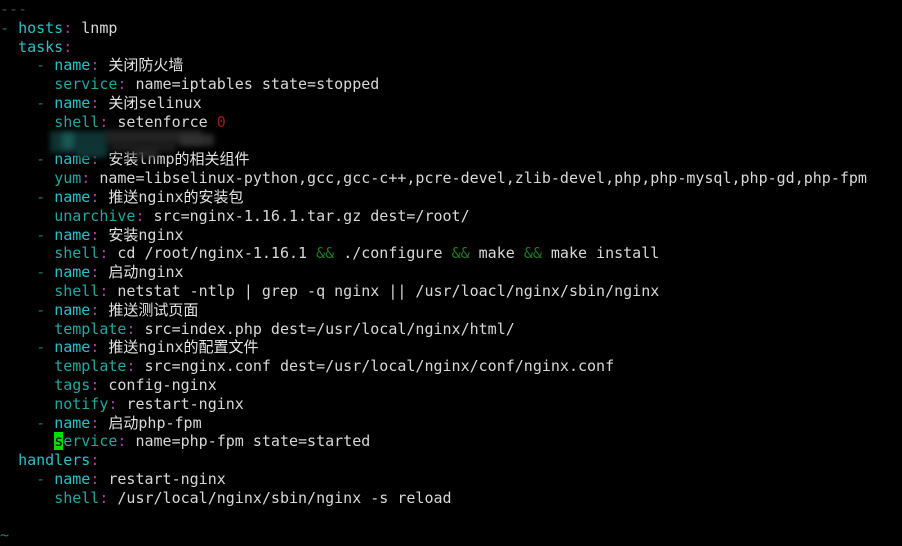  I want to click on value-task6-name-b: nginx, so click(161, 272).